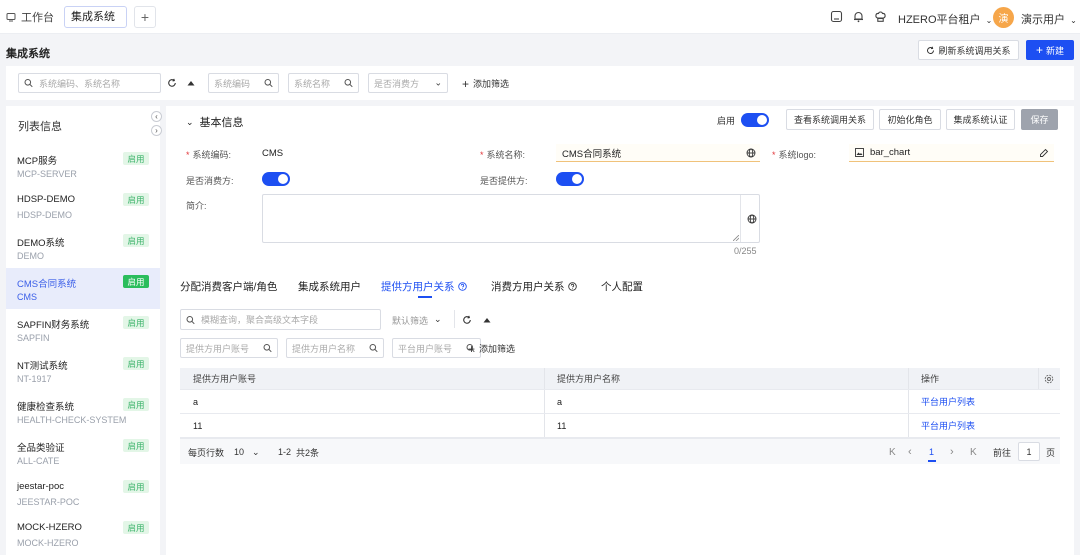 This screenshot has width=1080, height=555. I want to click on page-unit: 页, so click(1051, 452).